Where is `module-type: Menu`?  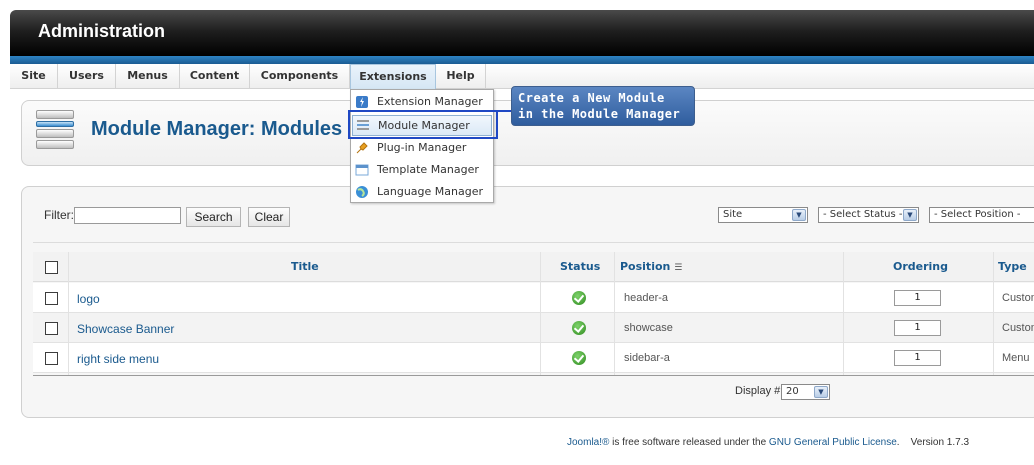 module-type: Menu is located at coordinates (1016, 358).